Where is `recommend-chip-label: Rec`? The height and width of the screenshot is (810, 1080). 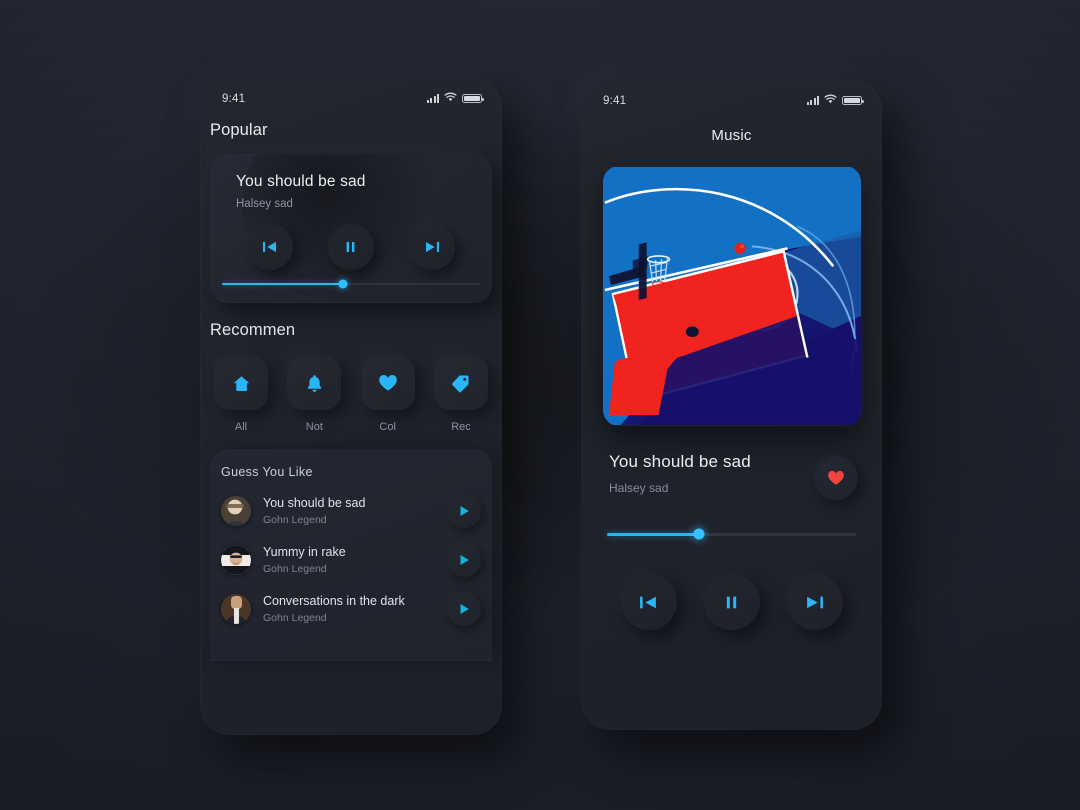 recommend-chip-label: Rec is located at coordinates (461, 427).